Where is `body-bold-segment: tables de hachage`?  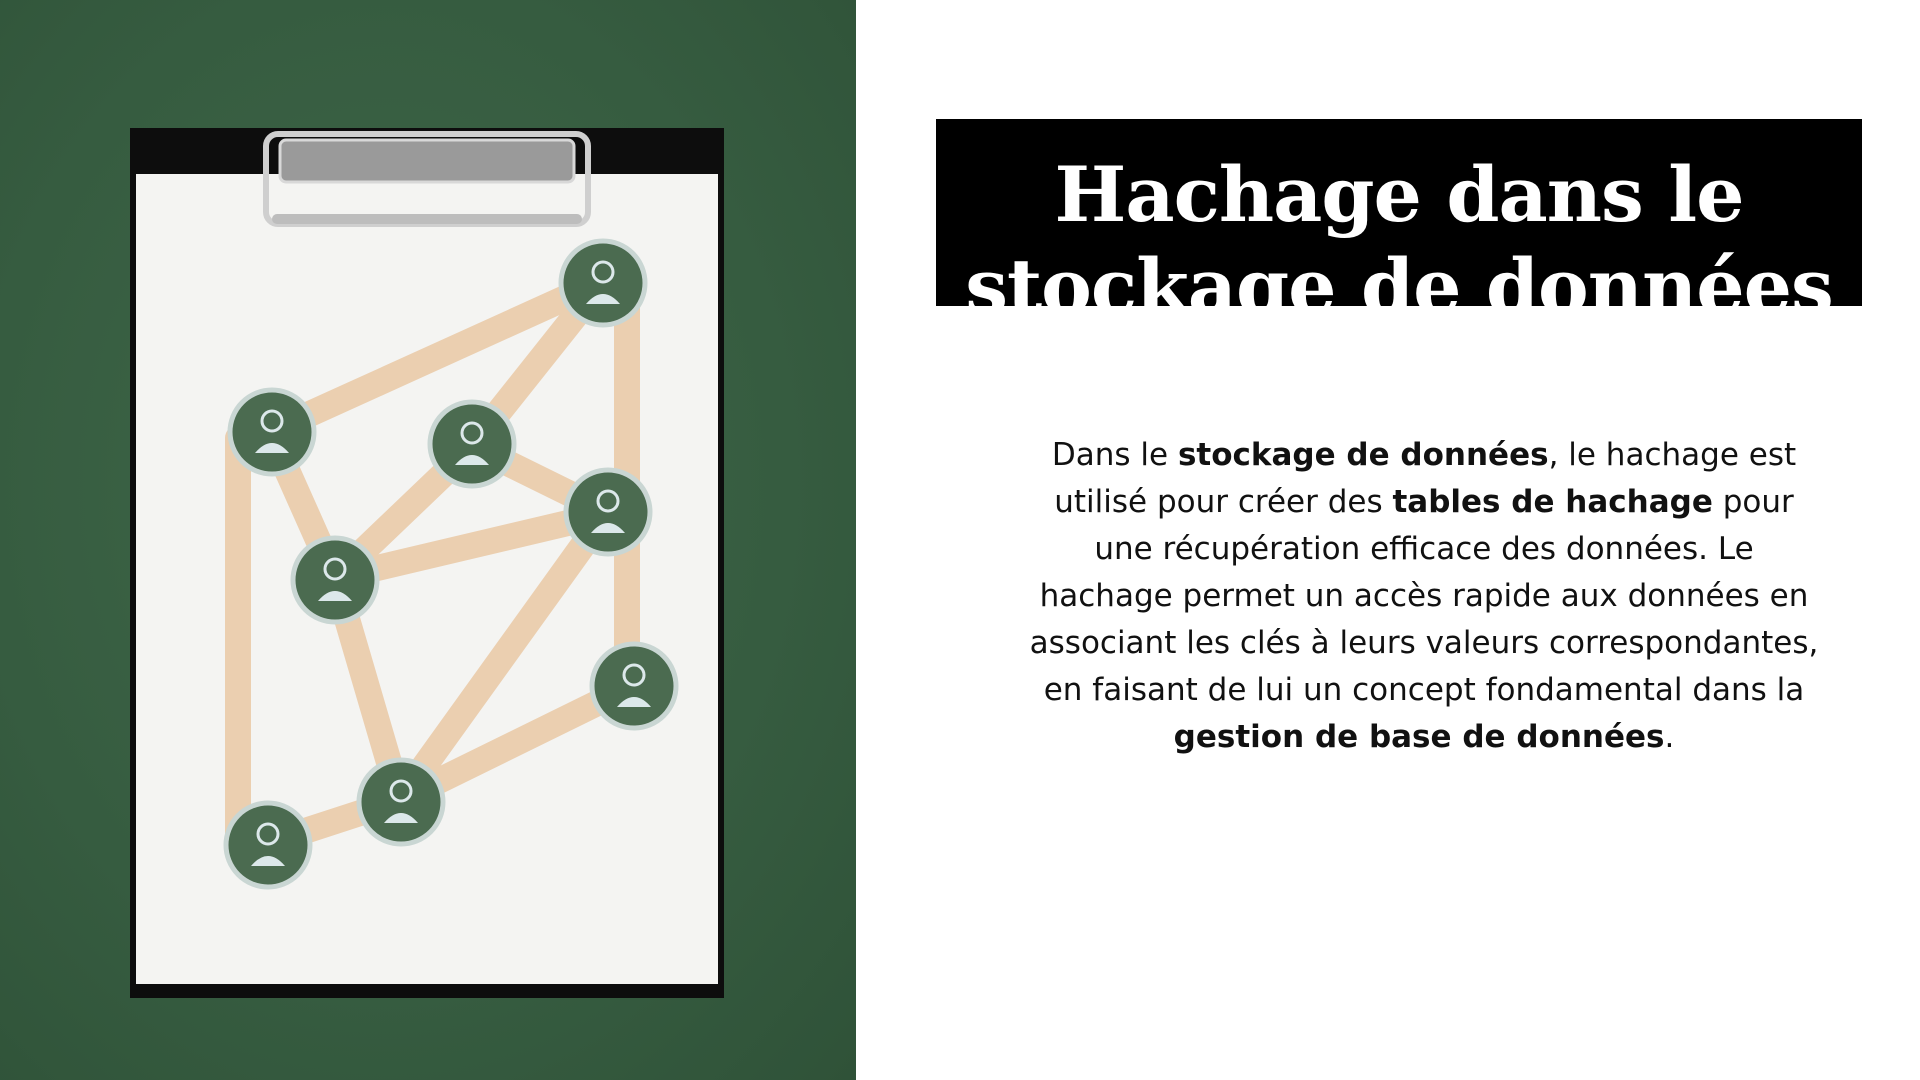 body-bold-segment: tables de hachage is located at coordinates (1552, 502).